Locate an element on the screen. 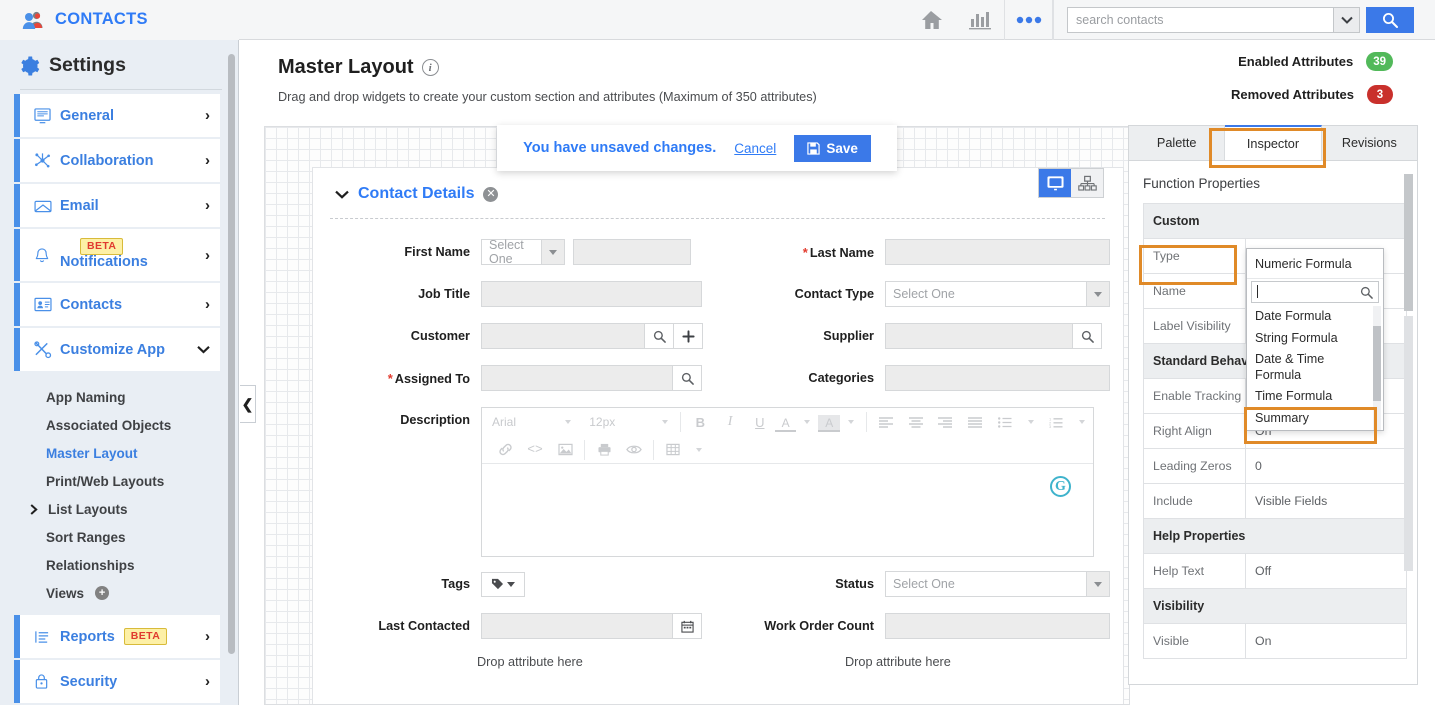 The width and height of the screenshot is (1435, 705). sidebar-item-contacts: Contacts › is located at coordinates (117, 304).